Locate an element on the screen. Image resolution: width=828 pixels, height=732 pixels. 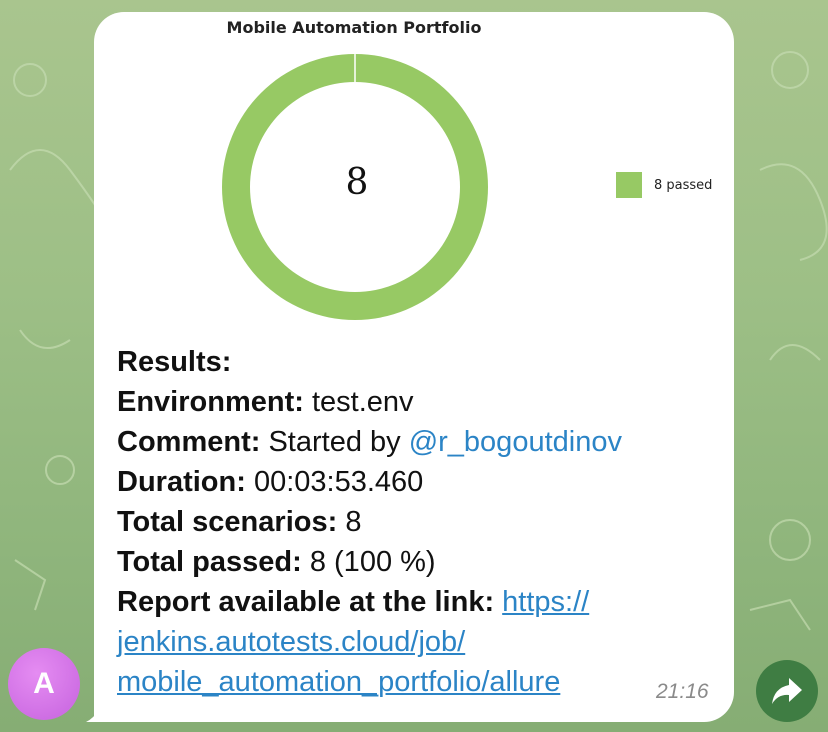
report-label: Report available at the link: is located at coordinates (306, 602).